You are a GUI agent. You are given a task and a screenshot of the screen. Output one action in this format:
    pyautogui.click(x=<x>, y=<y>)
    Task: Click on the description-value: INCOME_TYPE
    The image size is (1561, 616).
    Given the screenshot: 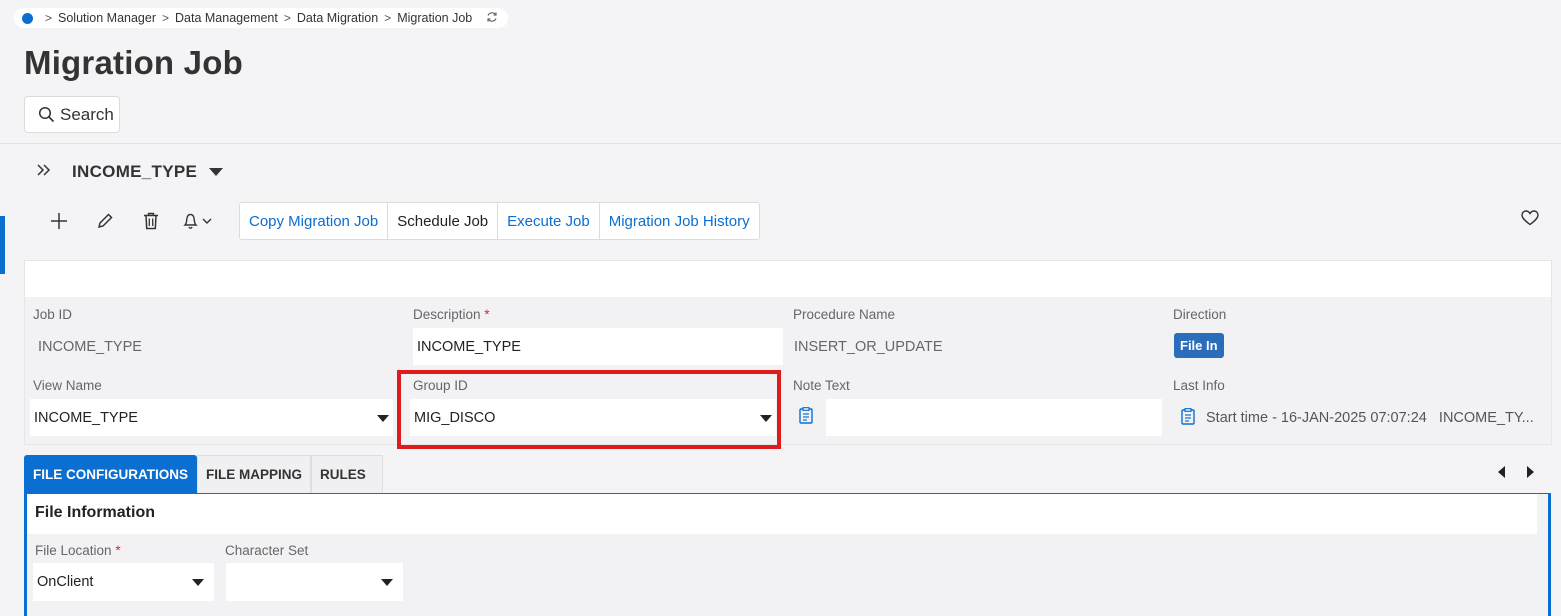 What is the action you would take?
    pyautogui.click(x=469, y=346)
    